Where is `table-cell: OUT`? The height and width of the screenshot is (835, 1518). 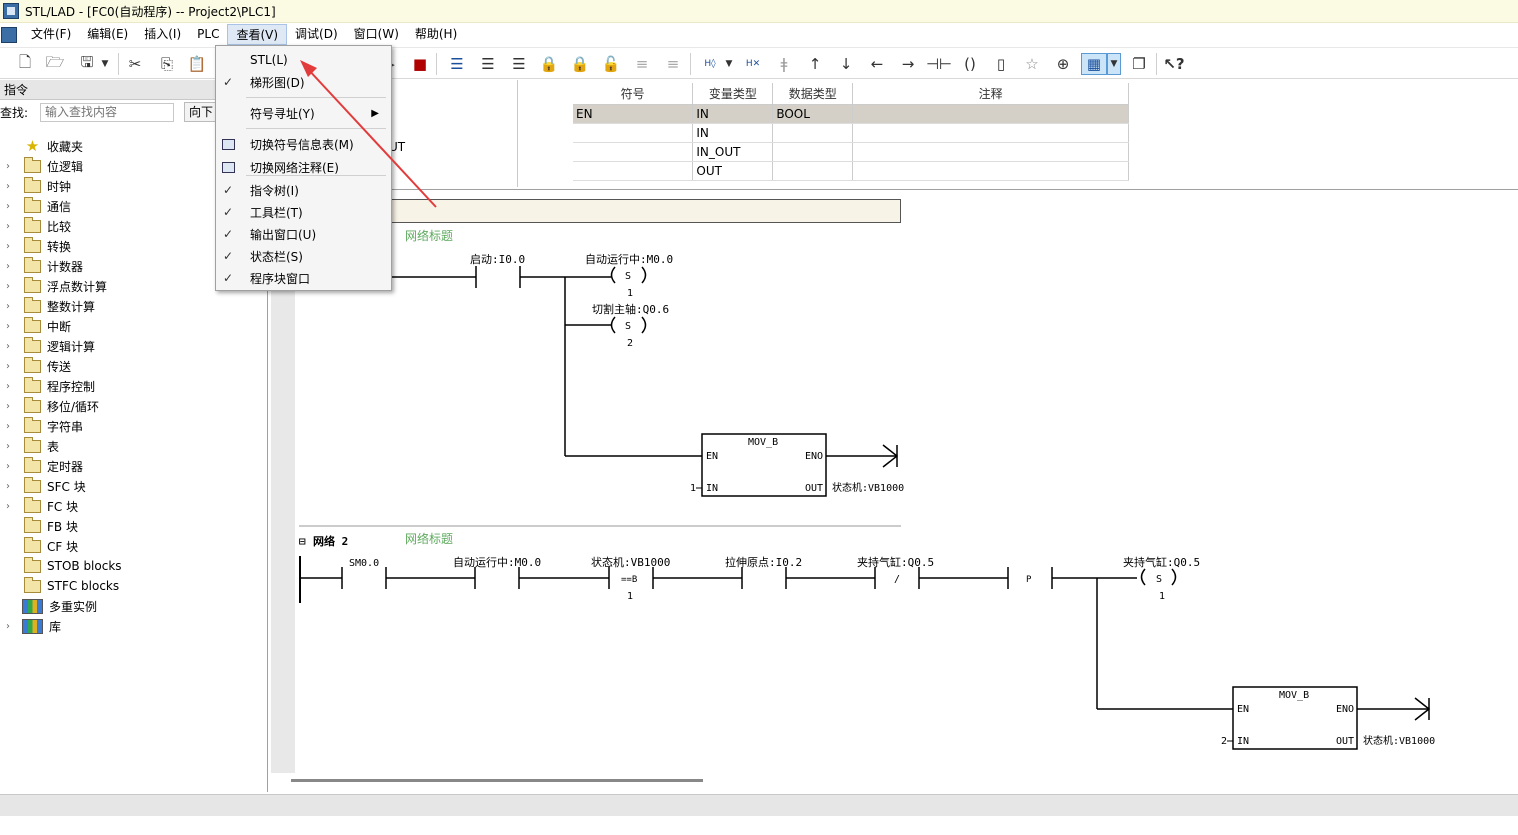 table-cell: OUT is located at coordinates (733, 171).